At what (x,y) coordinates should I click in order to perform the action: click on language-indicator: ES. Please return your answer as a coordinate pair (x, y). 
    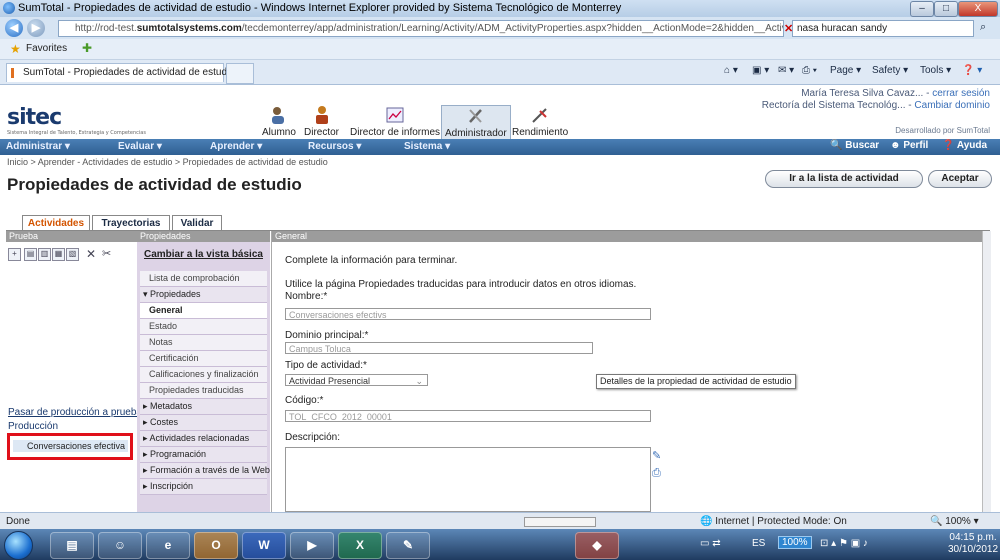
    Looking at the image, I should click on (758, 543).